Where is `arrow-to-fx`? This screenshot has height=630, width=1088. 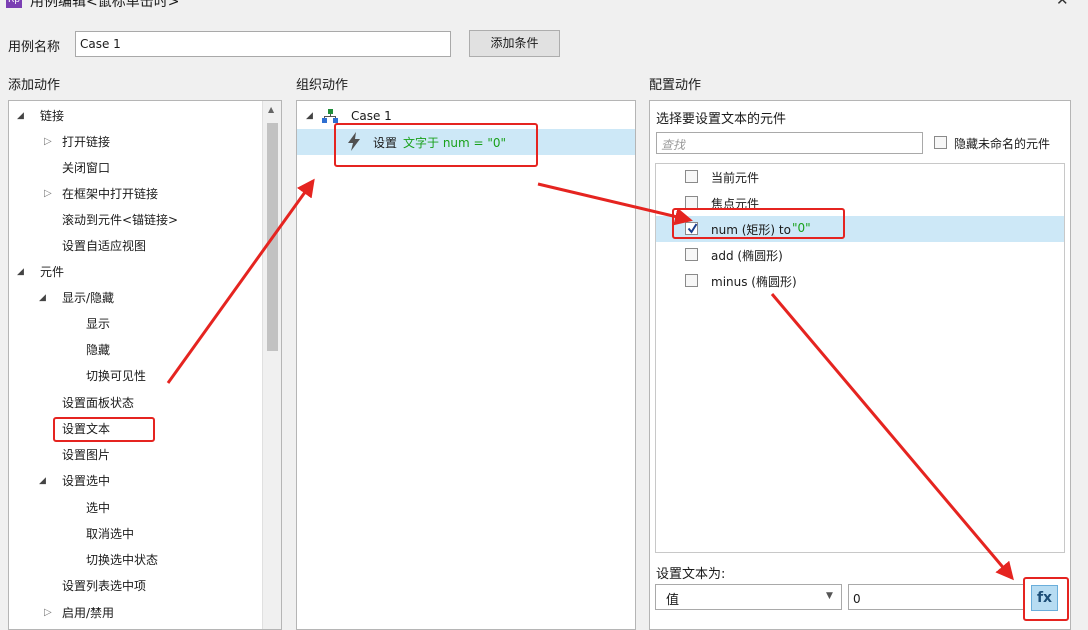
arrow-to-fx is located at coordinates (892, 437).